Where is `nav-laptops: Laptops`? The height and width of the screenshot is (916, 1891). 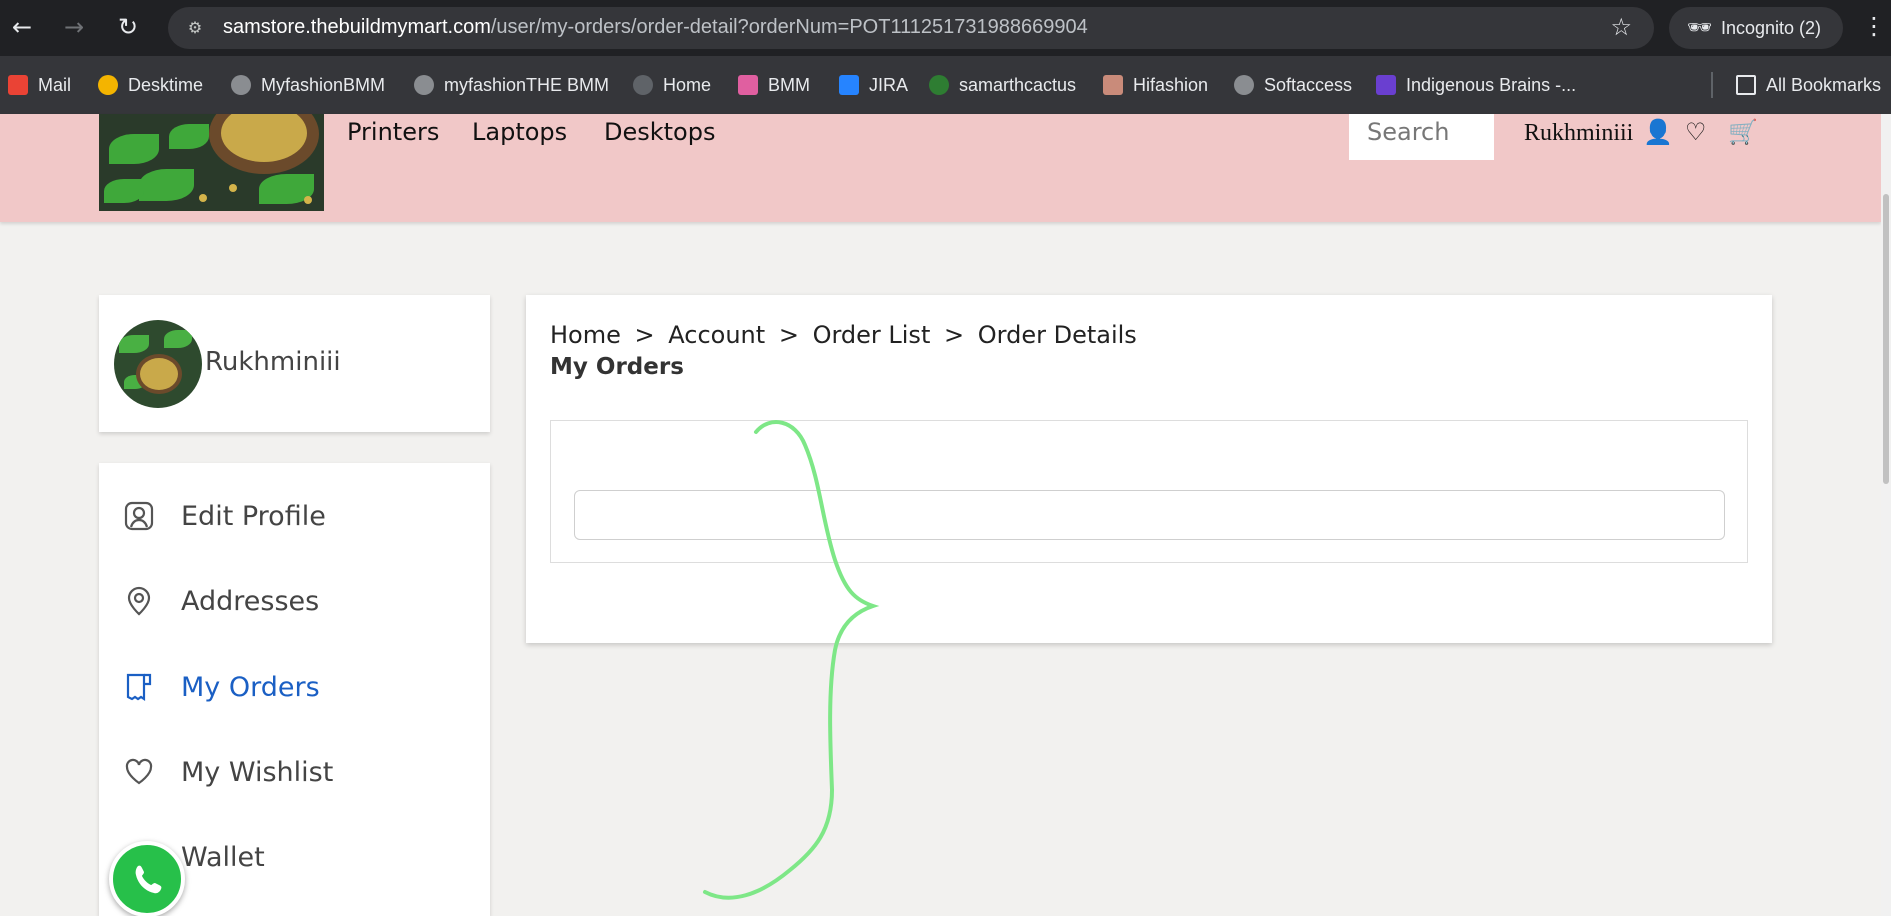 nav-laptops: Laptops is located at coordinates (519, 132).